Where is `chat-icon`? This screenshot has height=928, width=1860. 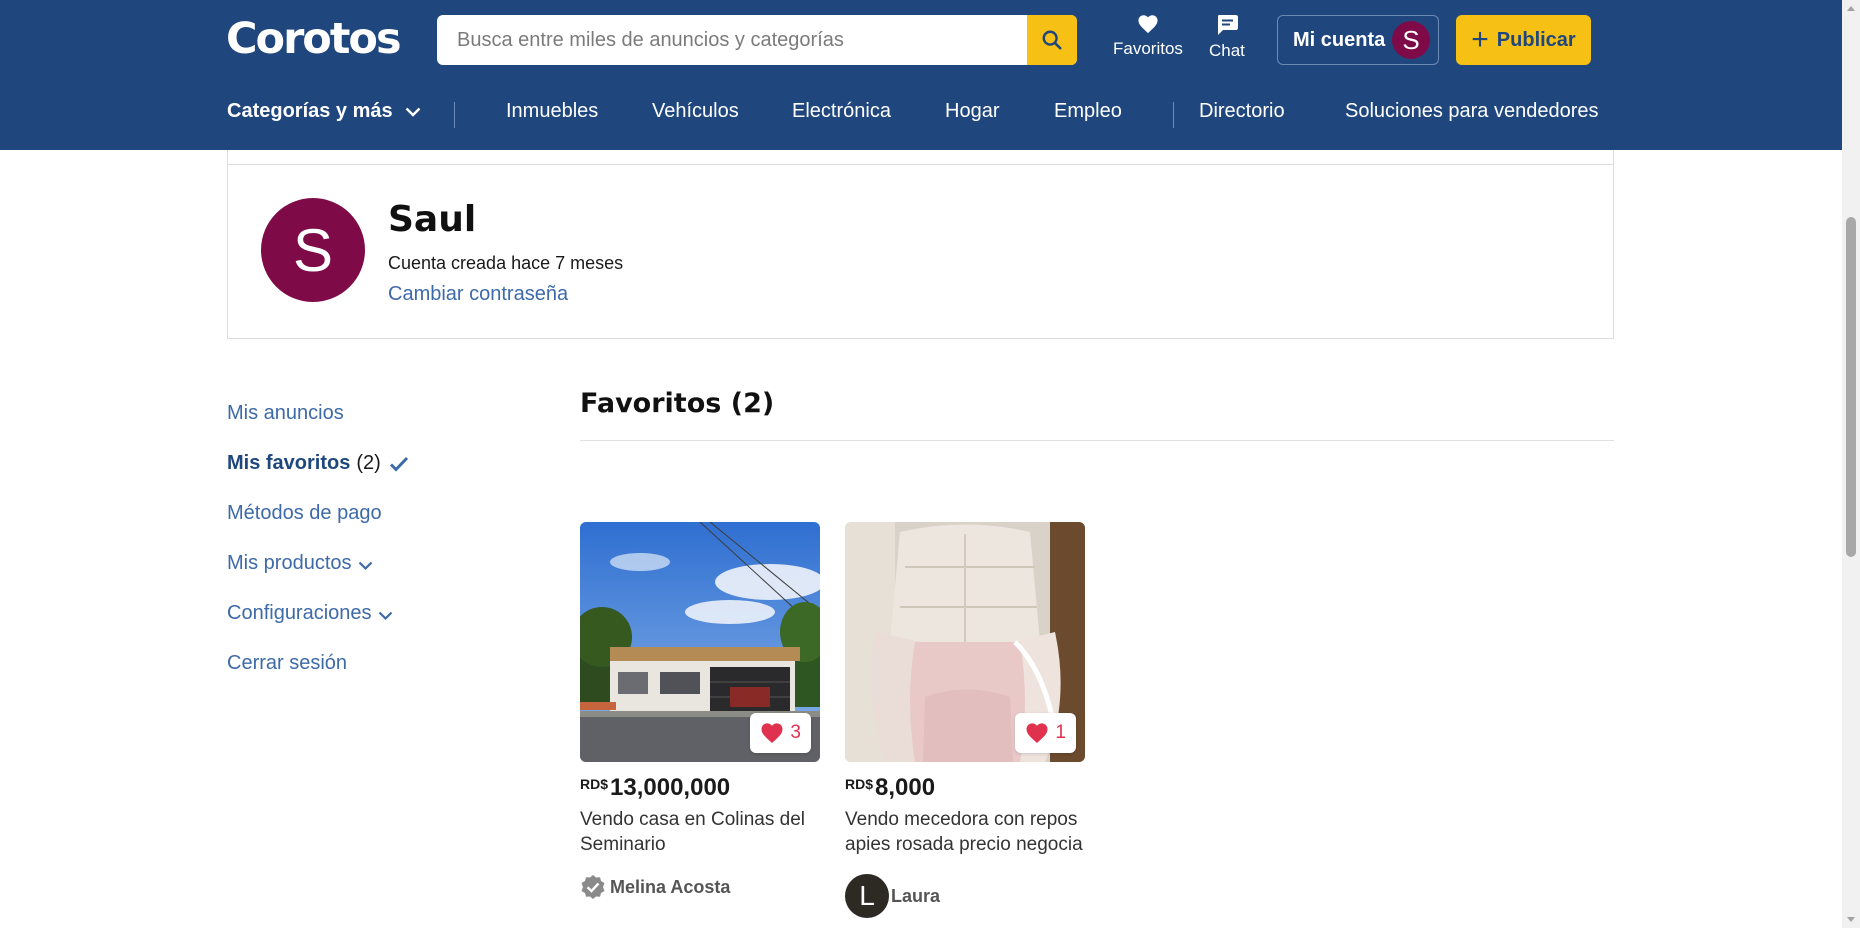 chat-icon is located at coordinates (1227, 25).